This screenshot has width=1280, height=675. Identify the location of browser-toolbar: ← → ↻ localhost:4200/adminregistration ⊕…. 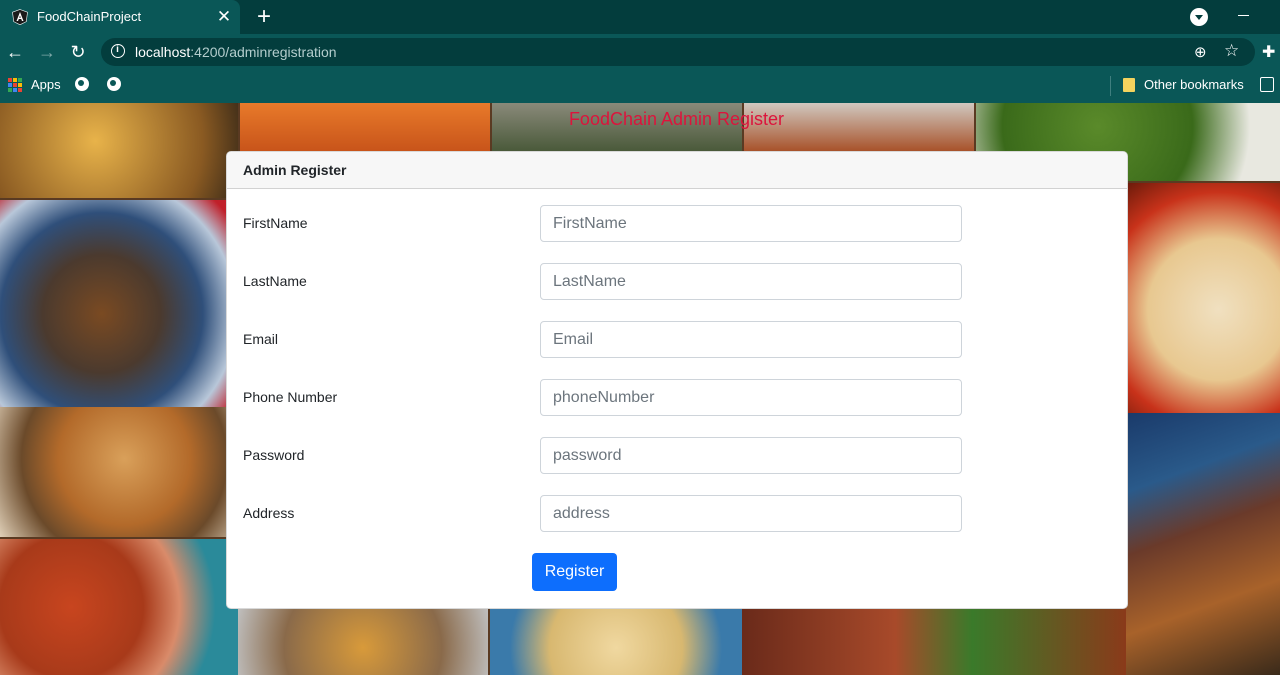
(640, 52).